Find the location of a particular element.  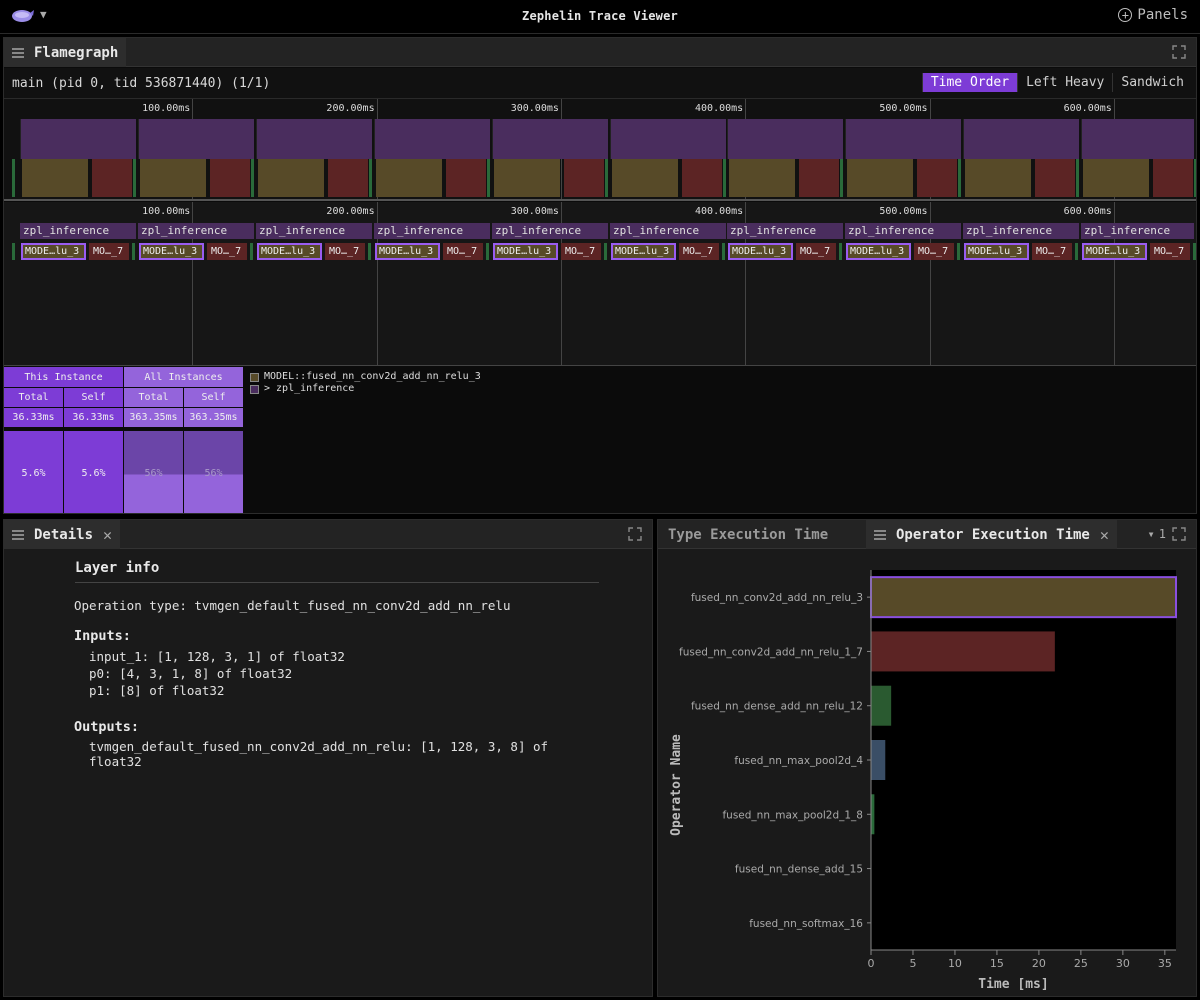

view-mode-switch: Time Order Left Heavy Sandwich is located at coordinates (1056, 82).